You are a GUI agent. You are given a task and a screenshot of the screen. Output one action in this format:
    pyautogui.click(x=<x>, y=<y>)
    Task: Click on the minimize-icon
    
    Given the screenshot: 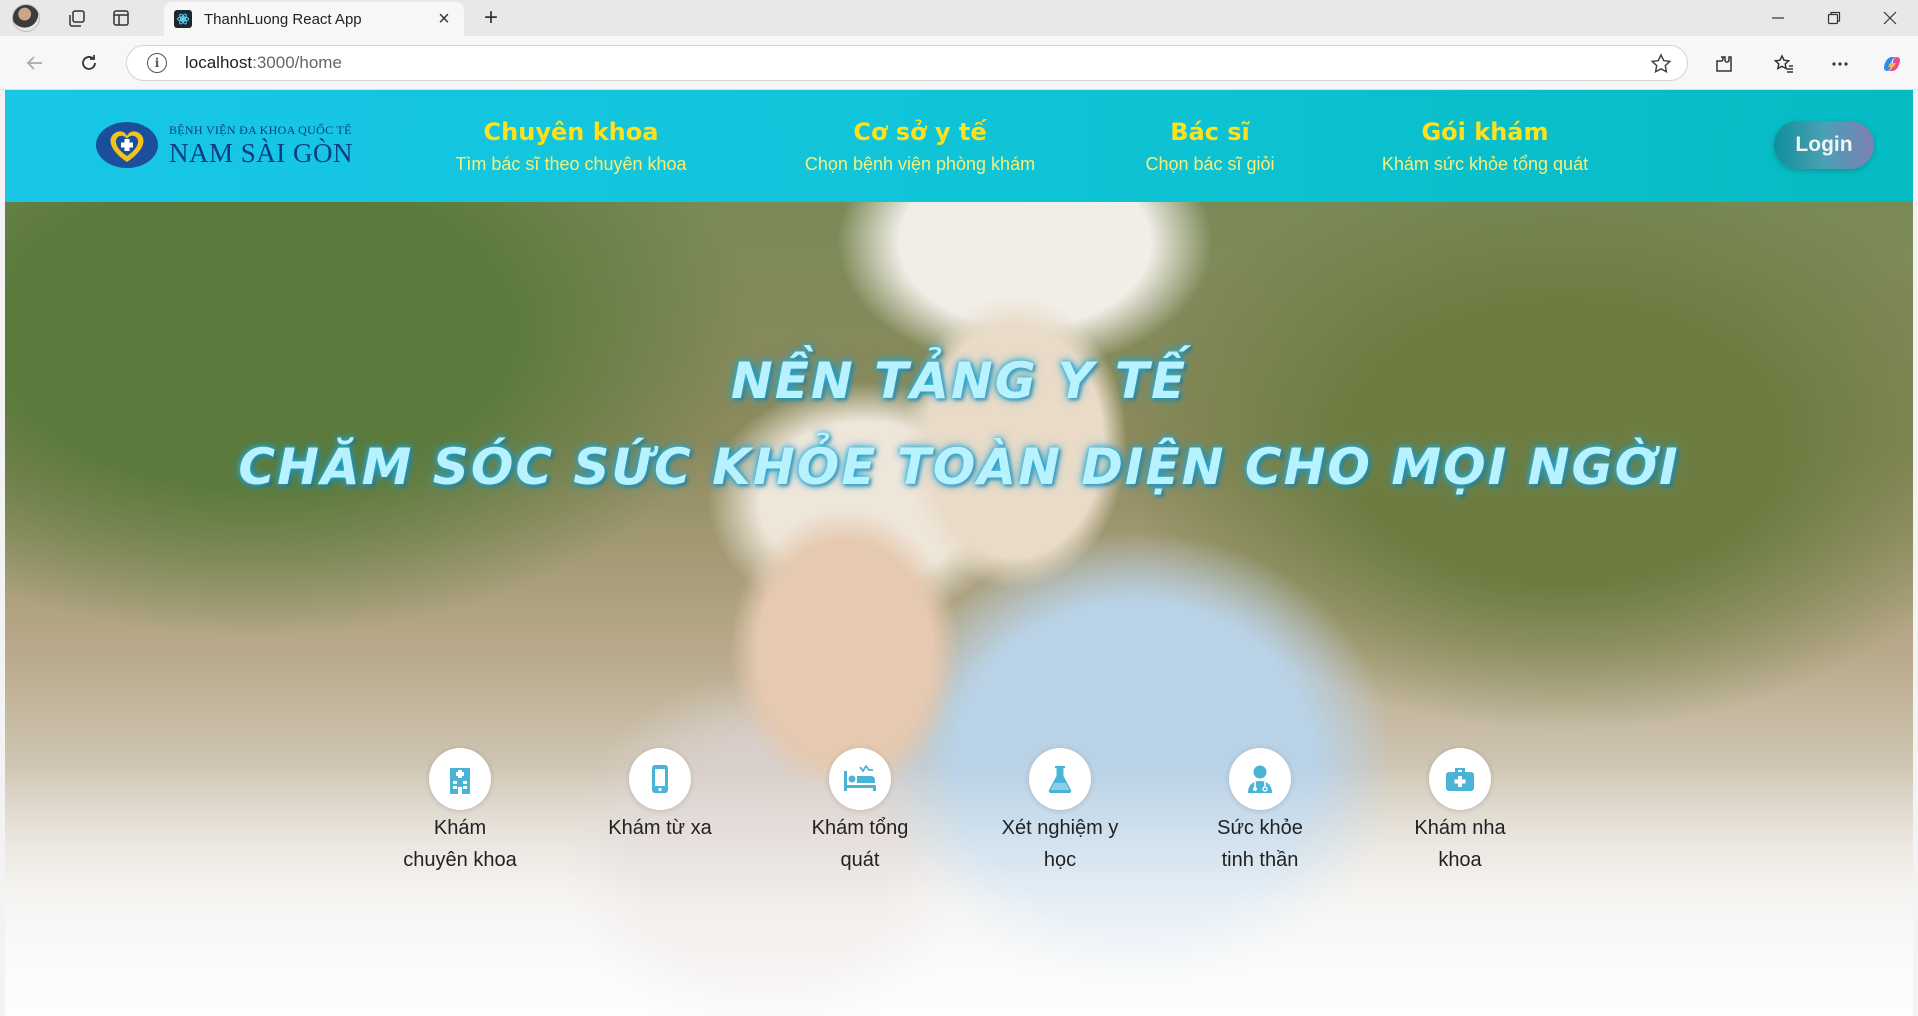 What is the action you would take?
    pyautogui.click(x=1778, y=18)
    